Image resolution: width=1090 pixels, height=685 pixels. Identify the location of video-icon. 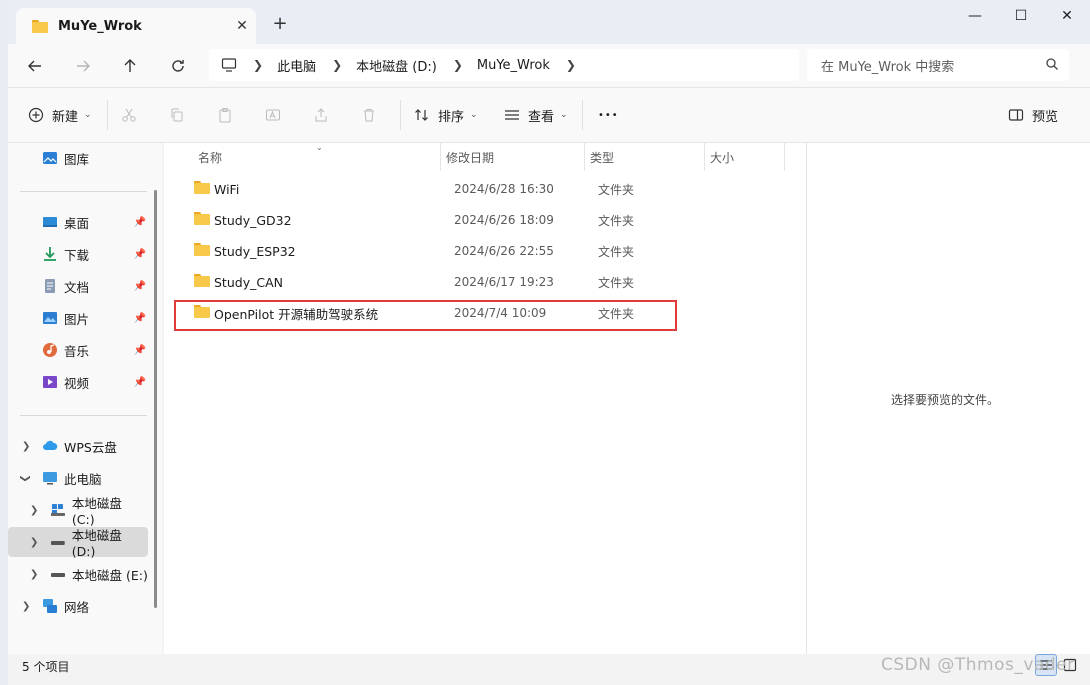
(50, 382).